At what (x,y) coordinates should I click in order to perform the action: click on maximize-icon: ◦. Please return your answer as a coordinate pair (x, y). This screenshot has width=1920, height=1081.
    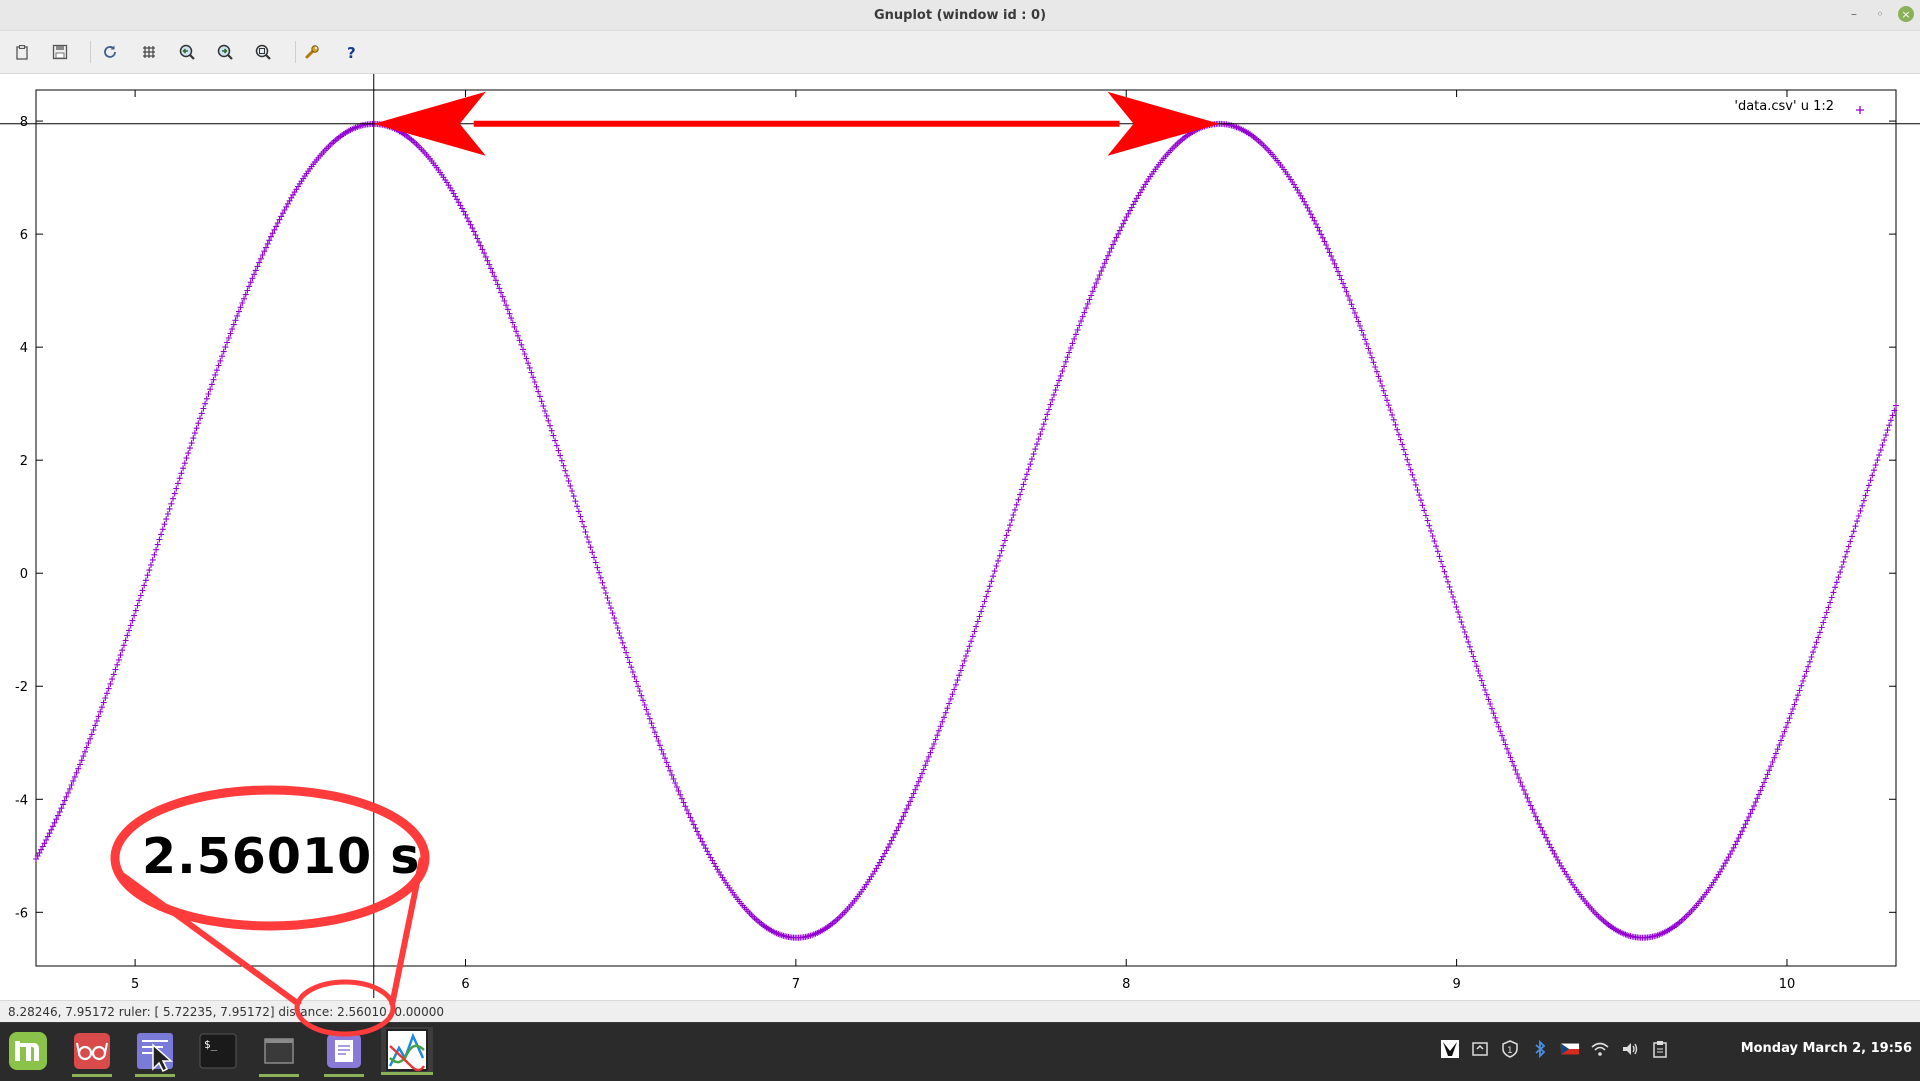
    Looking at the image, I should click on (1880, 14).